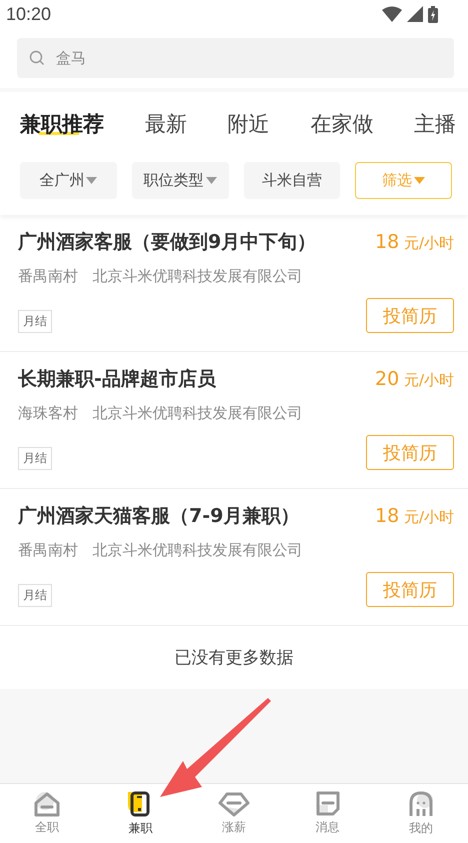 This screenshot has width=468, height=843. Describe the element at coordinates (29, 14) in the screenshot. I see `status-time: 10:20` at that location.